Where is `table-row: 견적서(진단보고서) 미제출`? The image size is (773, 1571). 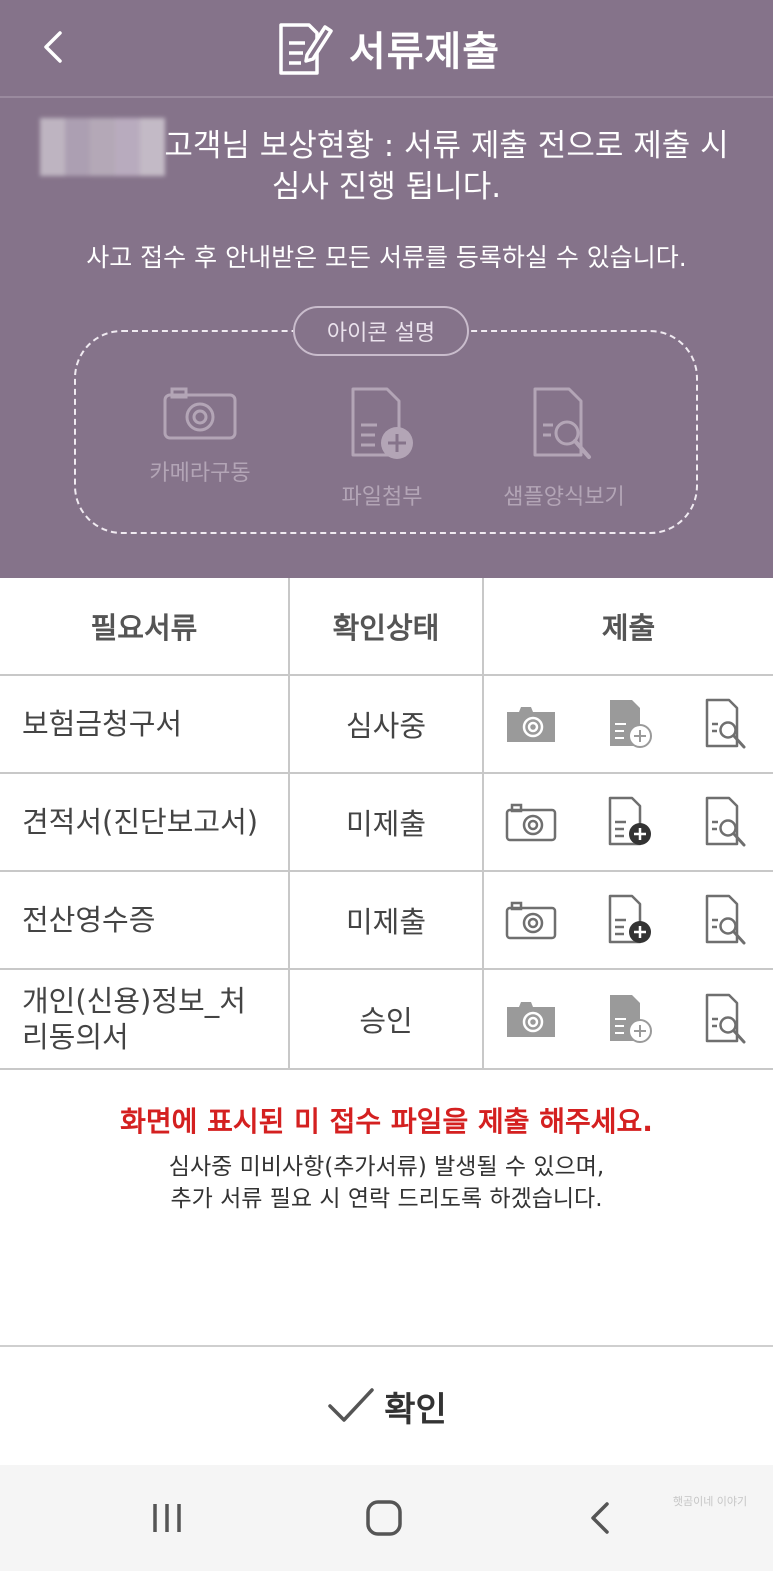 table-row: 견적서(진단보고서) 미제출 is located at coordinates (386, 823).